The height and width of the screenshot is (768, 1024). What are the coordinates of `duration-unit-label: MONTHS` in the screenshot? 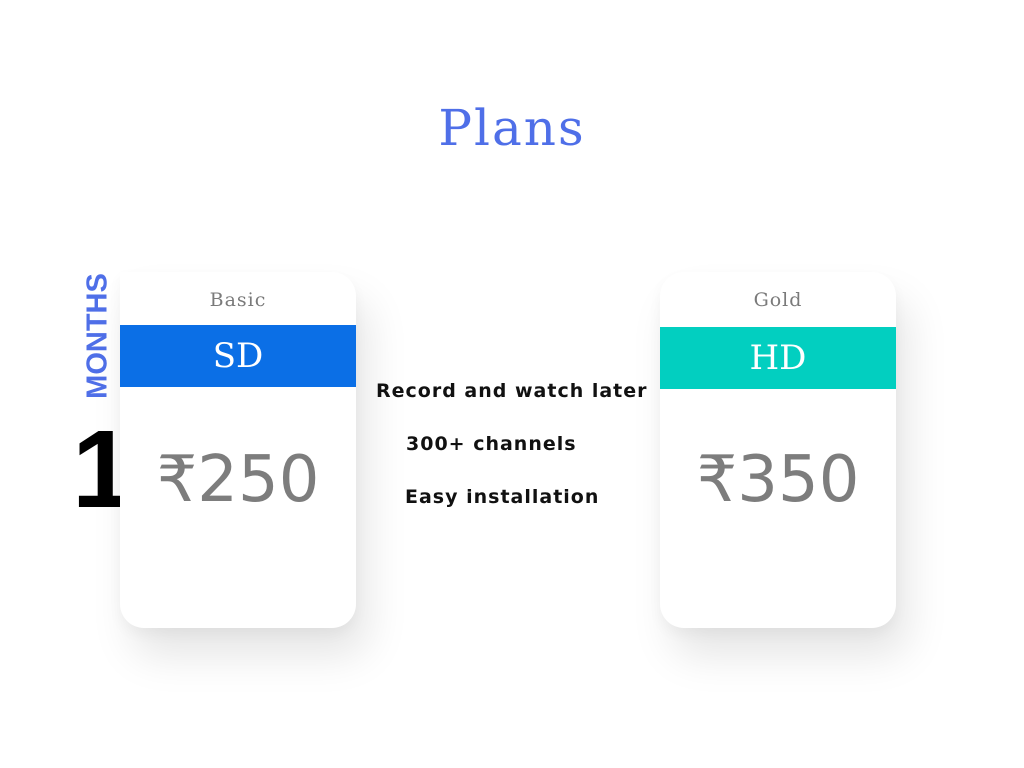 It's located at (98, 336).